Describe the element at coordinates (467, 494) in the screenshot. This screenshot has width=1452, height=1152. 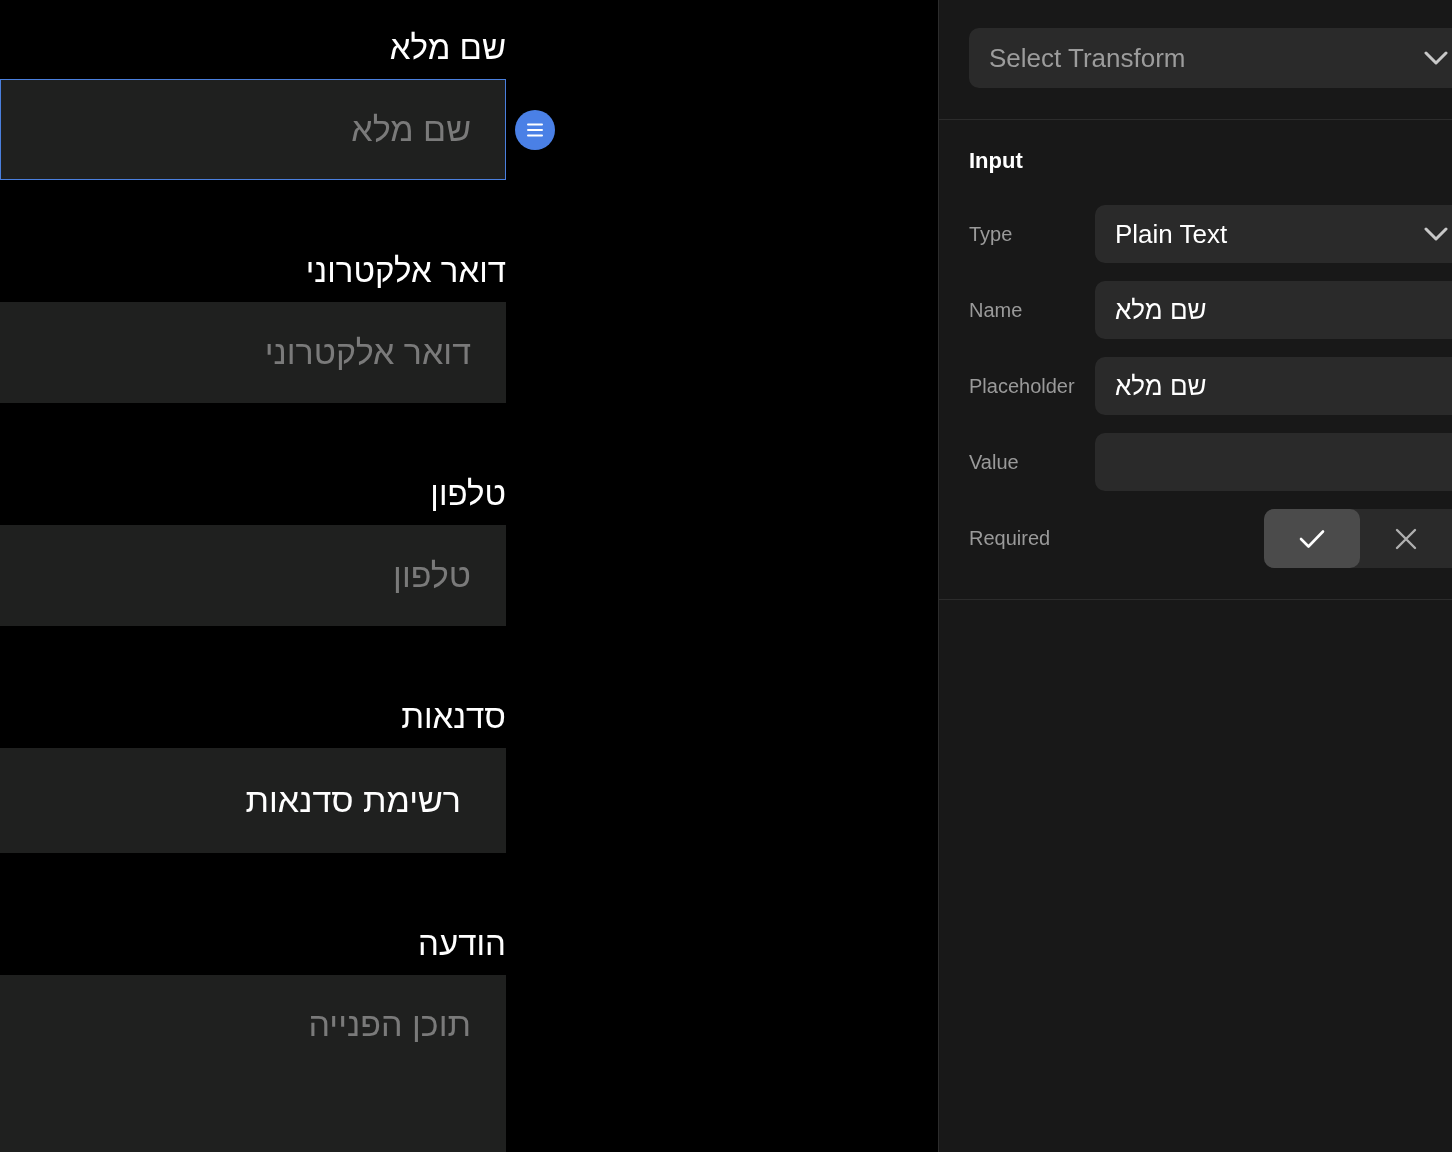
I see `field-label: טלפון` at that location.